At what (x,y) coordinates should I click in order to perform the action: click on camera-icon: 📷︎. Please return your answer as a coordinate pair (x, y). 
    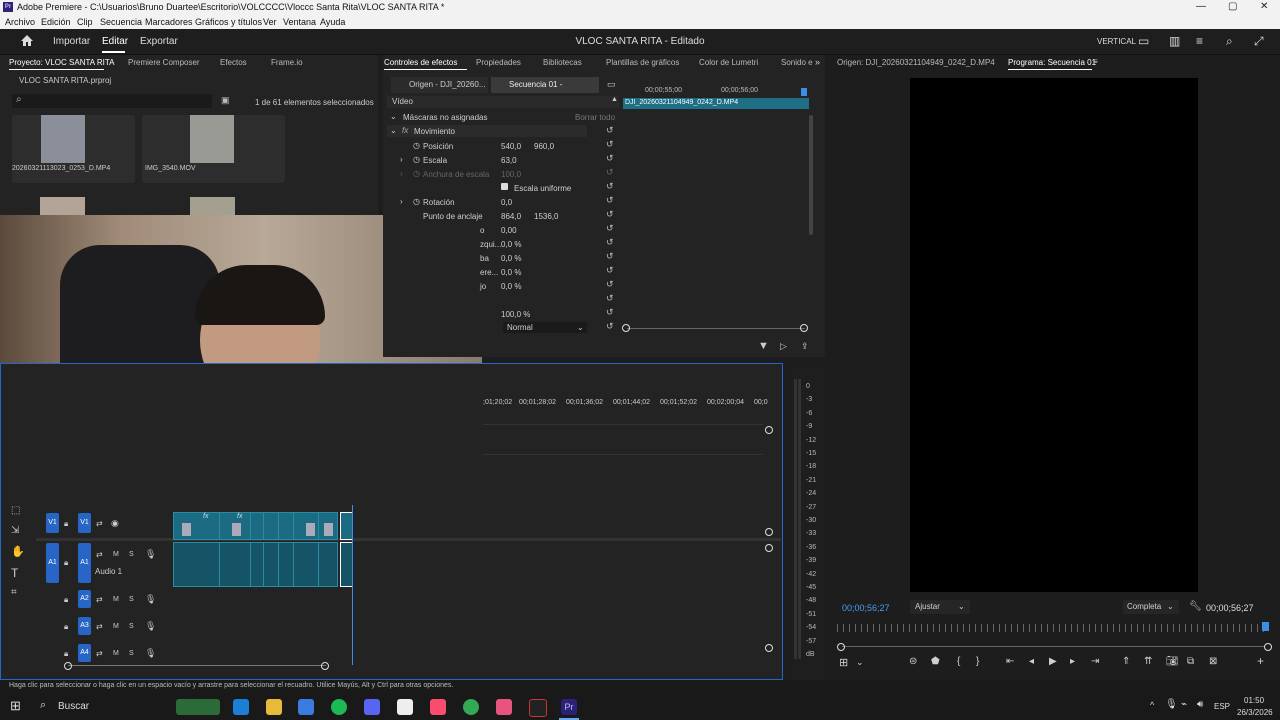
    Looking at the image, I should click on (1172, 661).